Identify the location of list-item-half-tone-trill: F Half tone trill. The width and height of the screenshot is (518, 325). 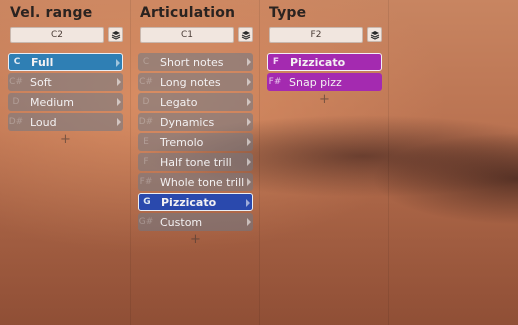
(195, 162).